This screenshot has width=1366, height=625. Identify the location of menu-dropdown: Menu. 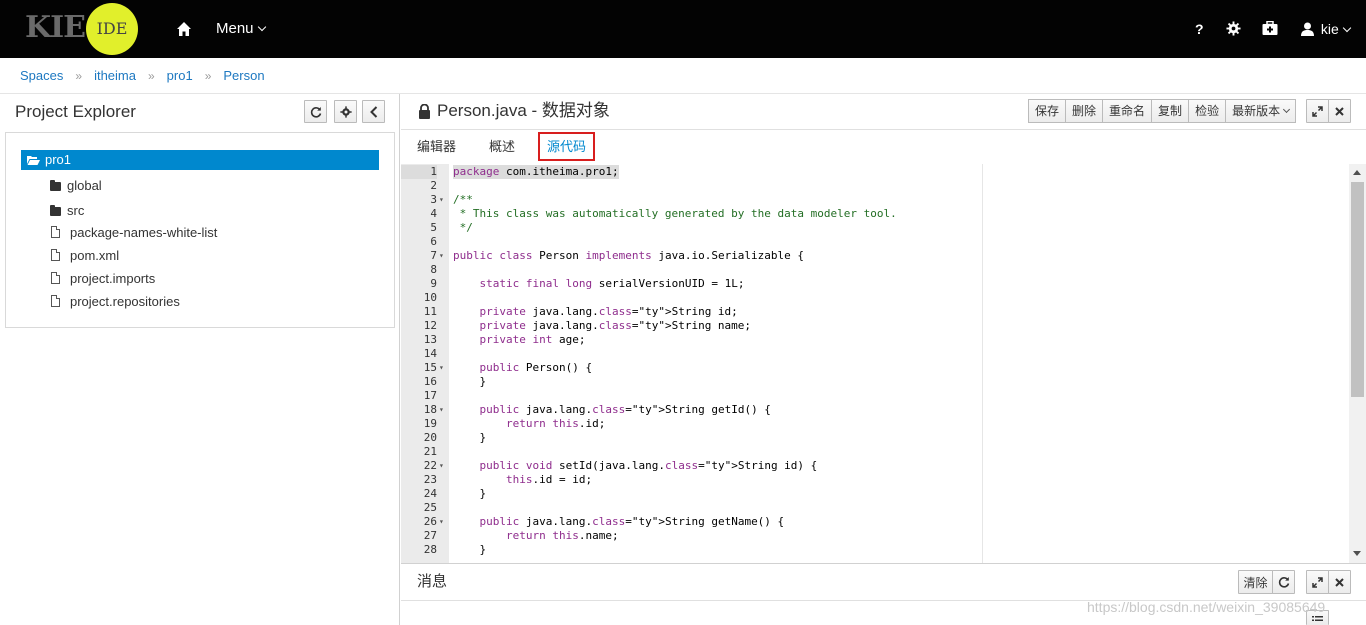
(241, 29).